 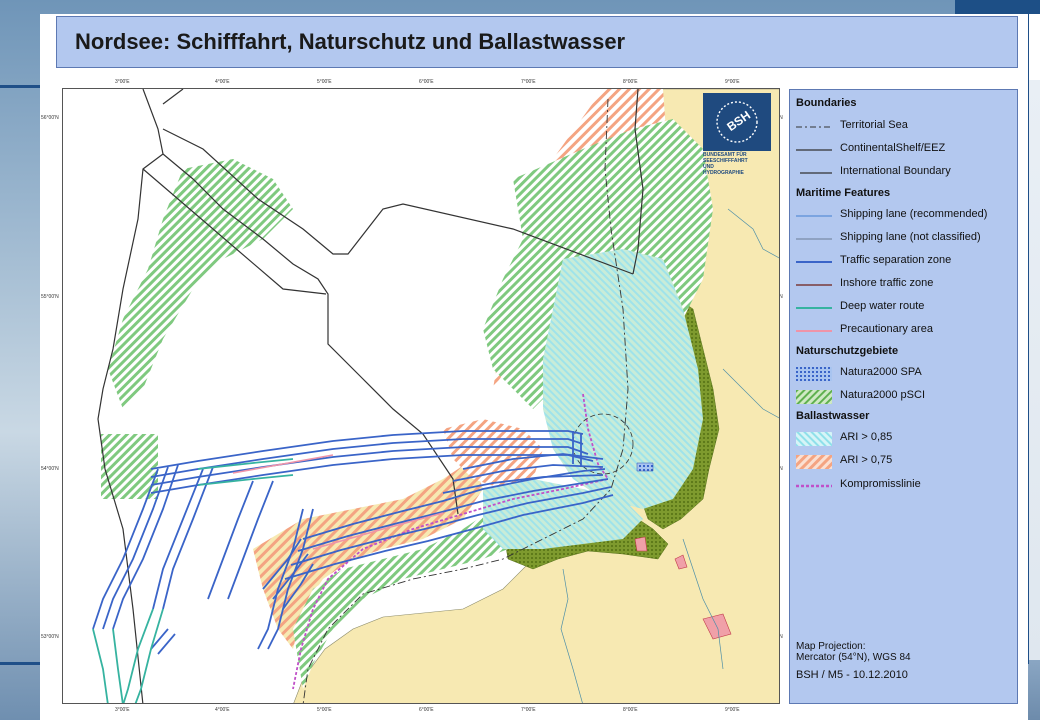 What do you see at coordinates (732, 710) in the screenshot?
I see `tick-bottom: 9°00'E` at bounding box center [732, 710].